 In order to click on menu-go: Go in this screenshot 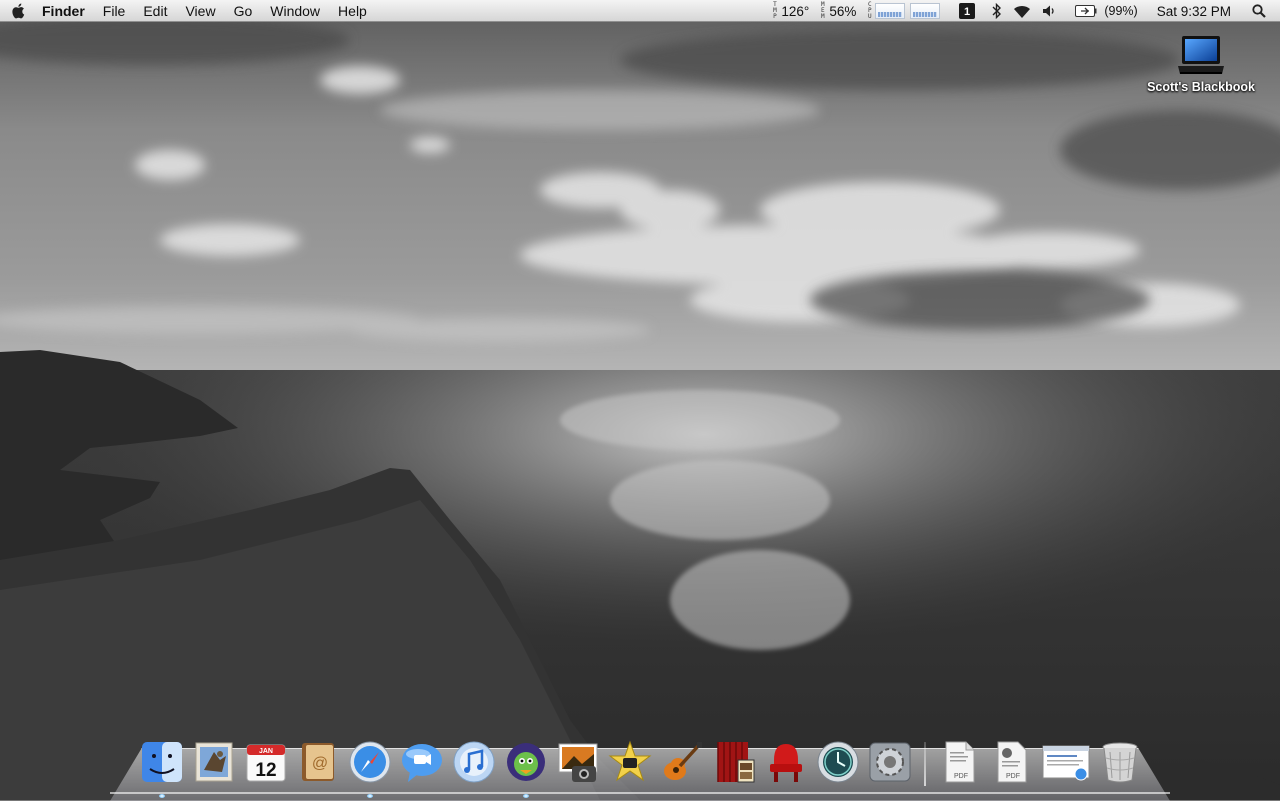, I will do `click(243, 11)`.